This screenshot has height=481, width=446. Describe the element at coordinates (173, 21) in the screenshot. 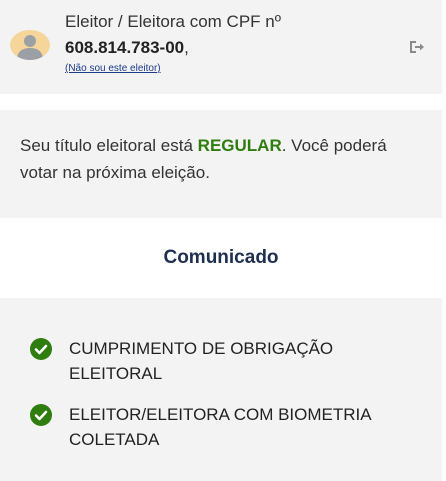

I see `voter-label: Eleitor / Eleitora com CPF nº` at that location.